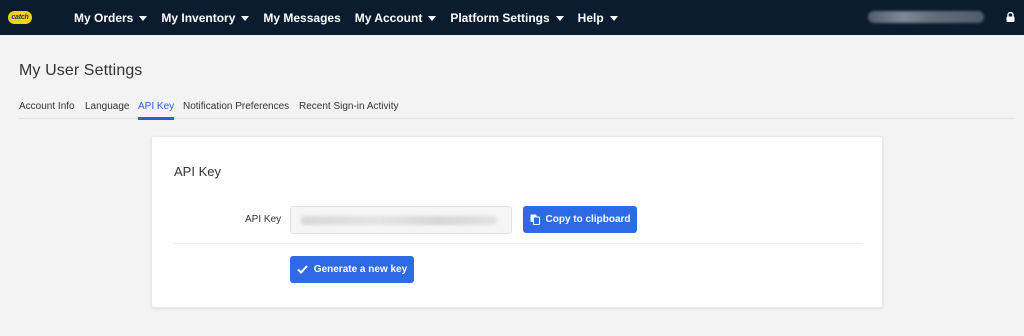 The height and width of the screenshot is (336, 1024). Describe the element at coordinates (198, 17) in the screenshot. I see `nav-item-label: My Inventory` at that location.